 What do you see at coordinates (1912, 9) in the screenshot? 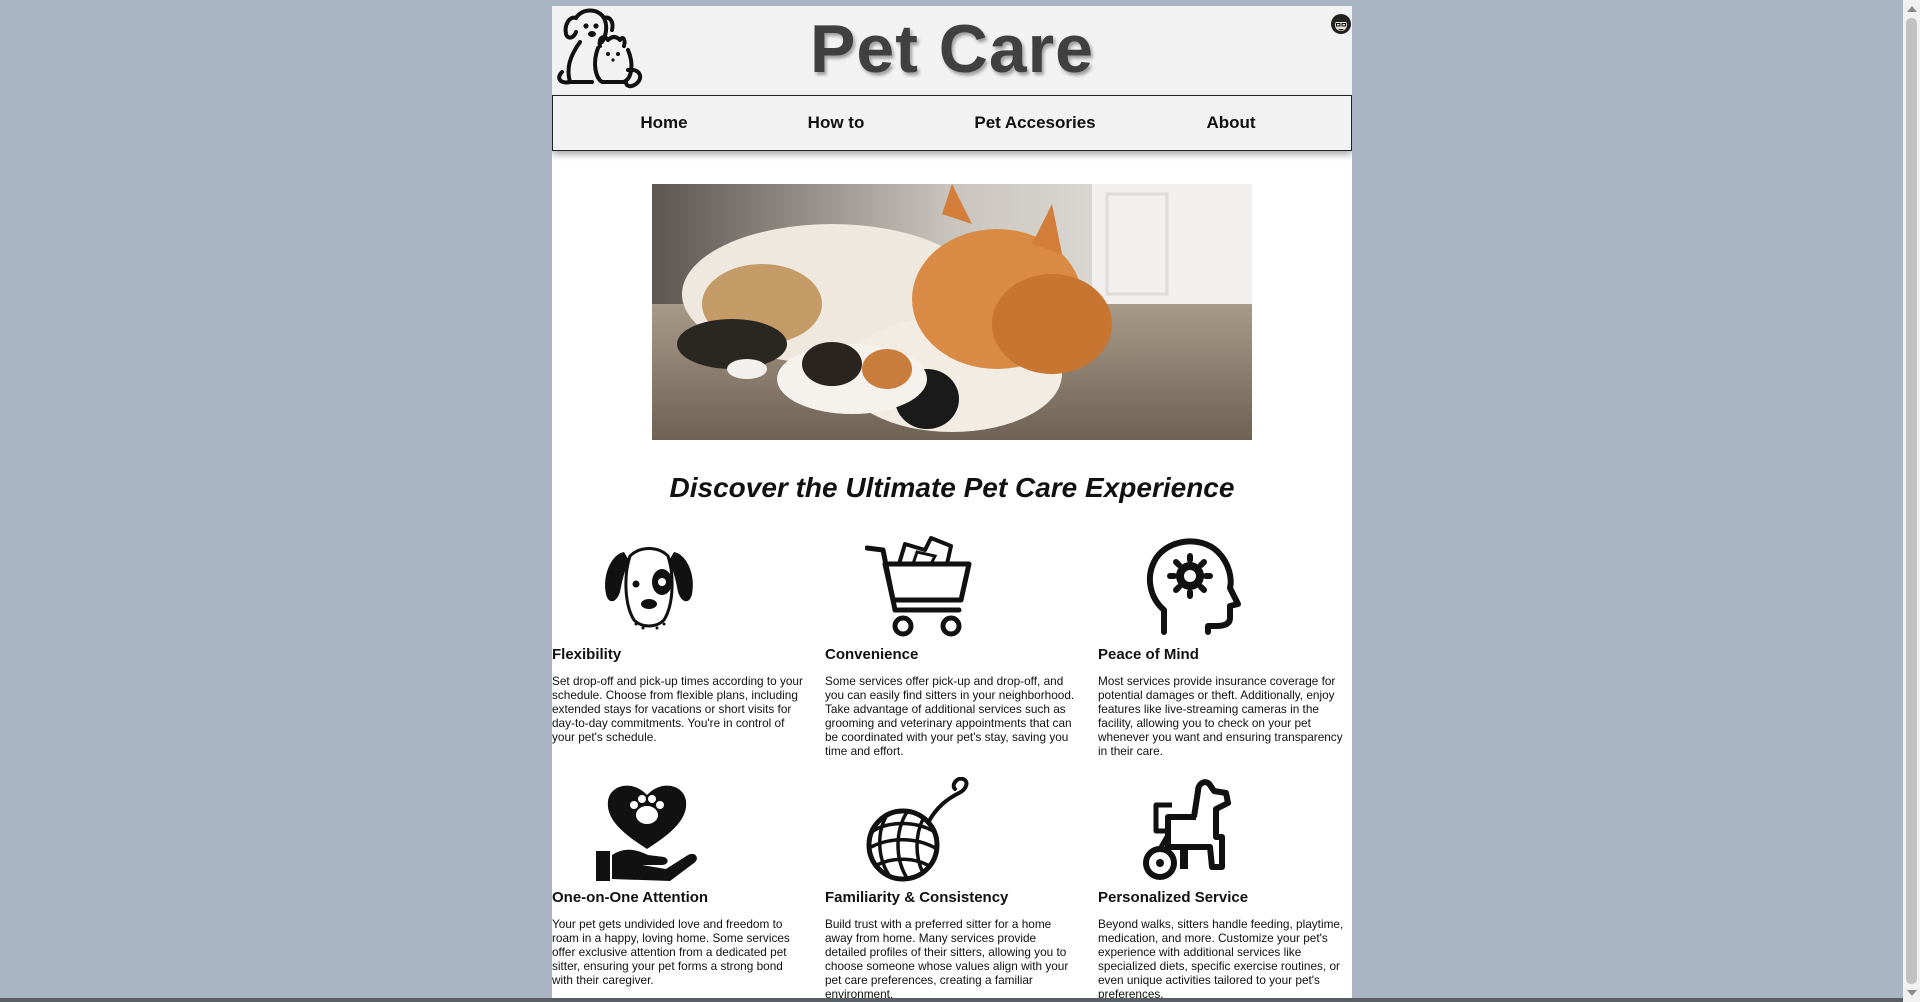
I see `scroll-up-arrow-icon` at bounding box center [1912, 9].